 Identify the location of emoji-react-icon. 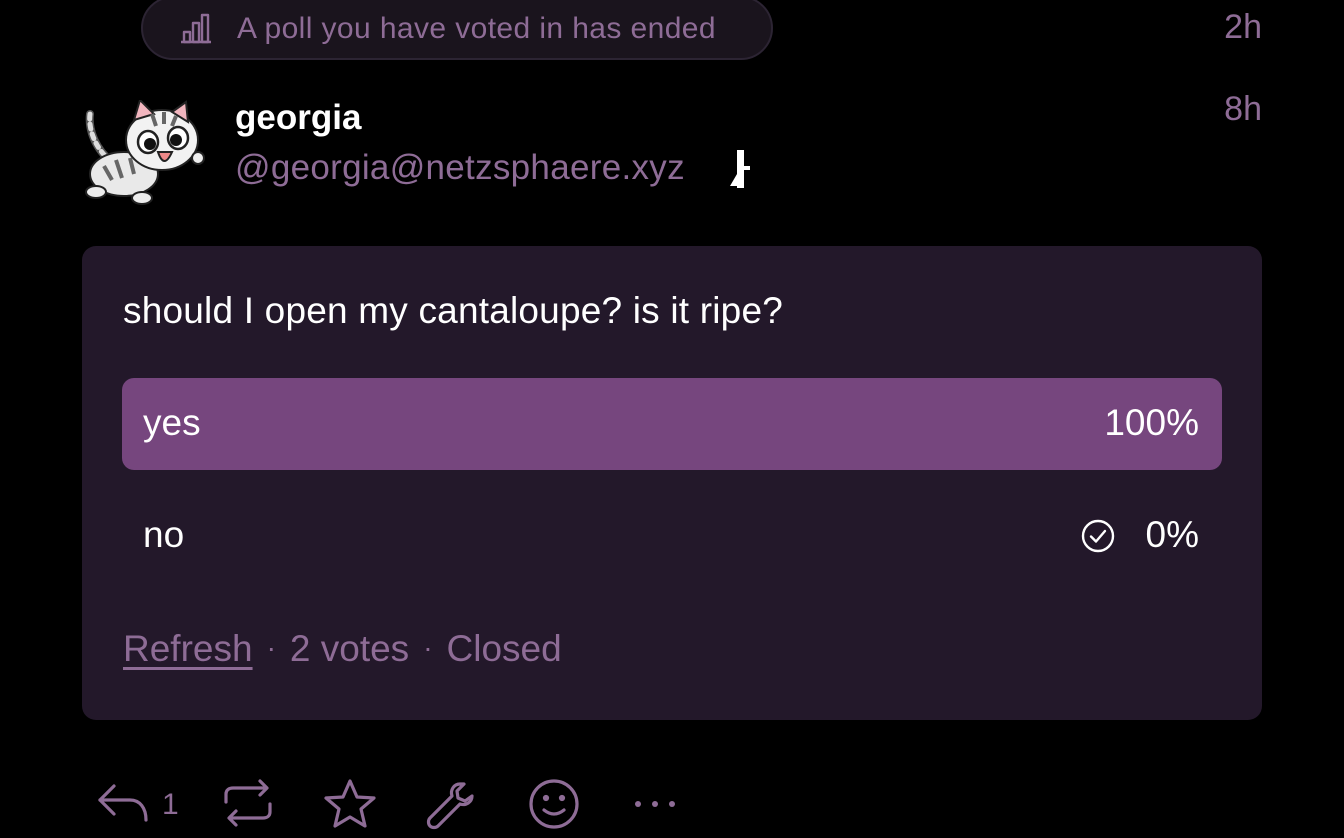
(554, 806).